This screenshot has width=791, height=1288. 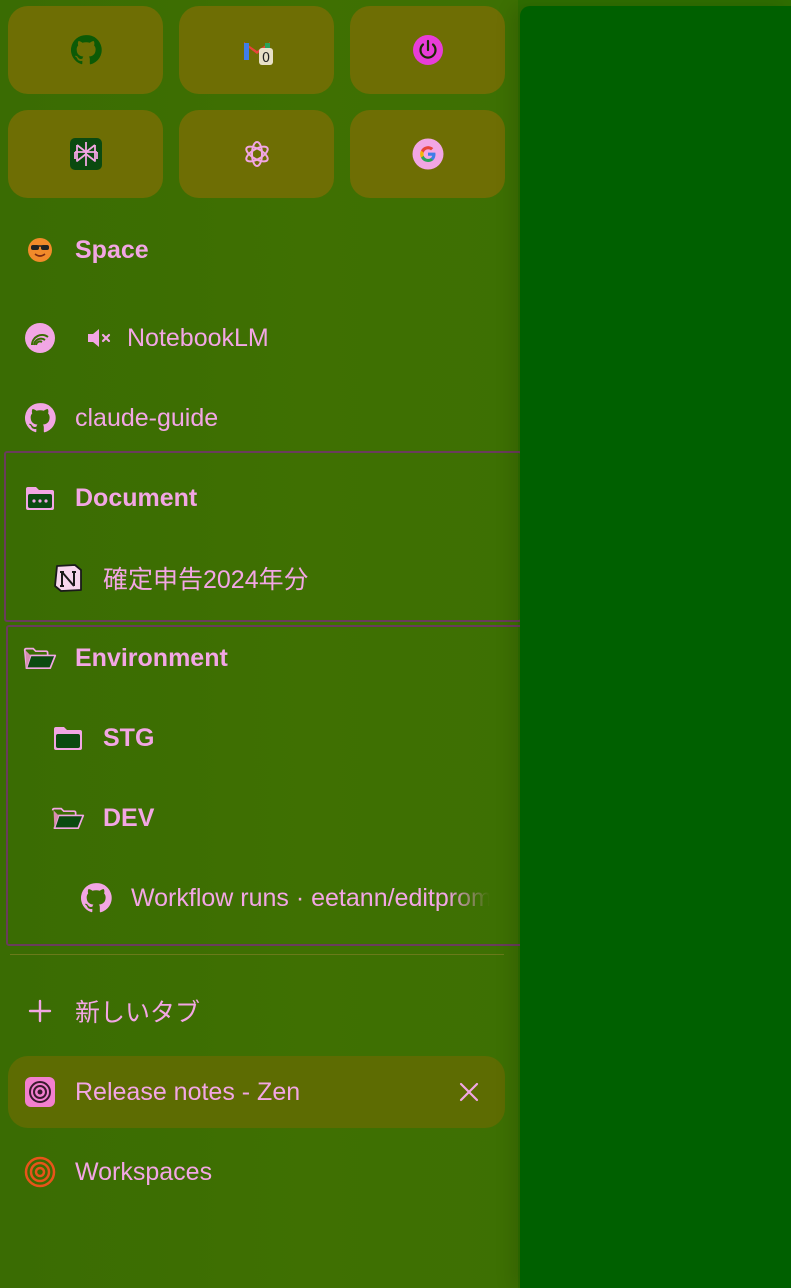 What do you see at coordinates (102, 738) in the screenshot?
I see `folder-stg: STG` at bounding box center [102, 738].